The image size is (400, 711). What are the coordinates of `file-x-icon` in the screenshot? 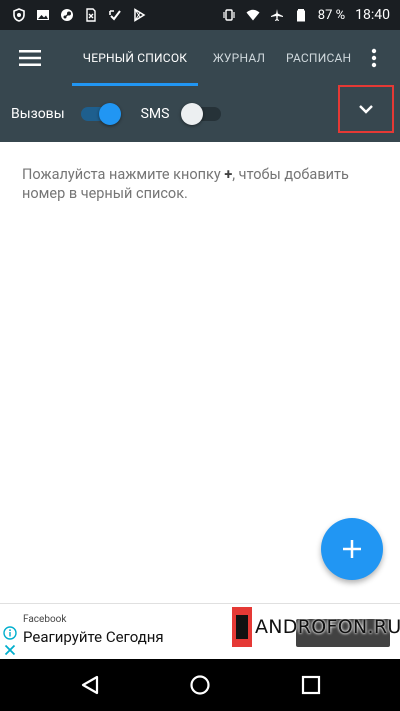 It's located at (91, 15).